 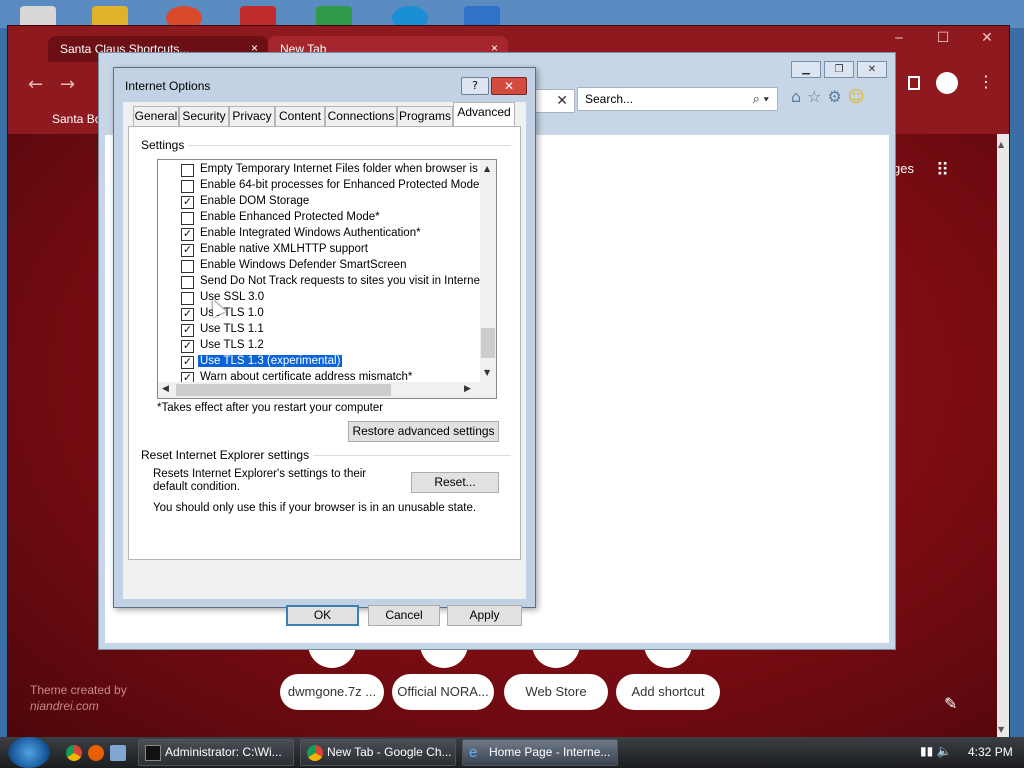 I want to click on setting-row: ✓ Use TLS 1.2, so click(x=319, y=346).